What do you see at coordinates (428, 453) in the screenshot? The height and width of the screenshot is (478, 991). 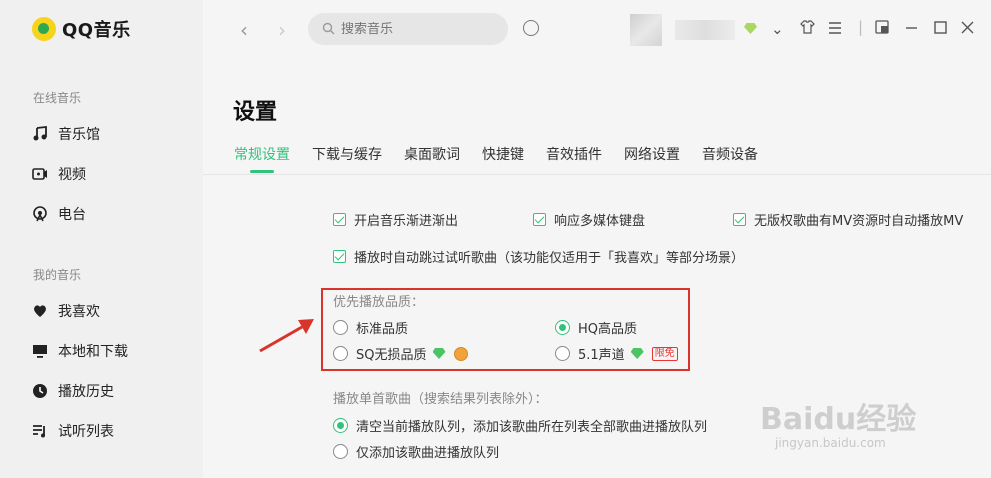 I see `radio-label: 仅添加该歌曲进播放队列` at bounding box center [428, 453].